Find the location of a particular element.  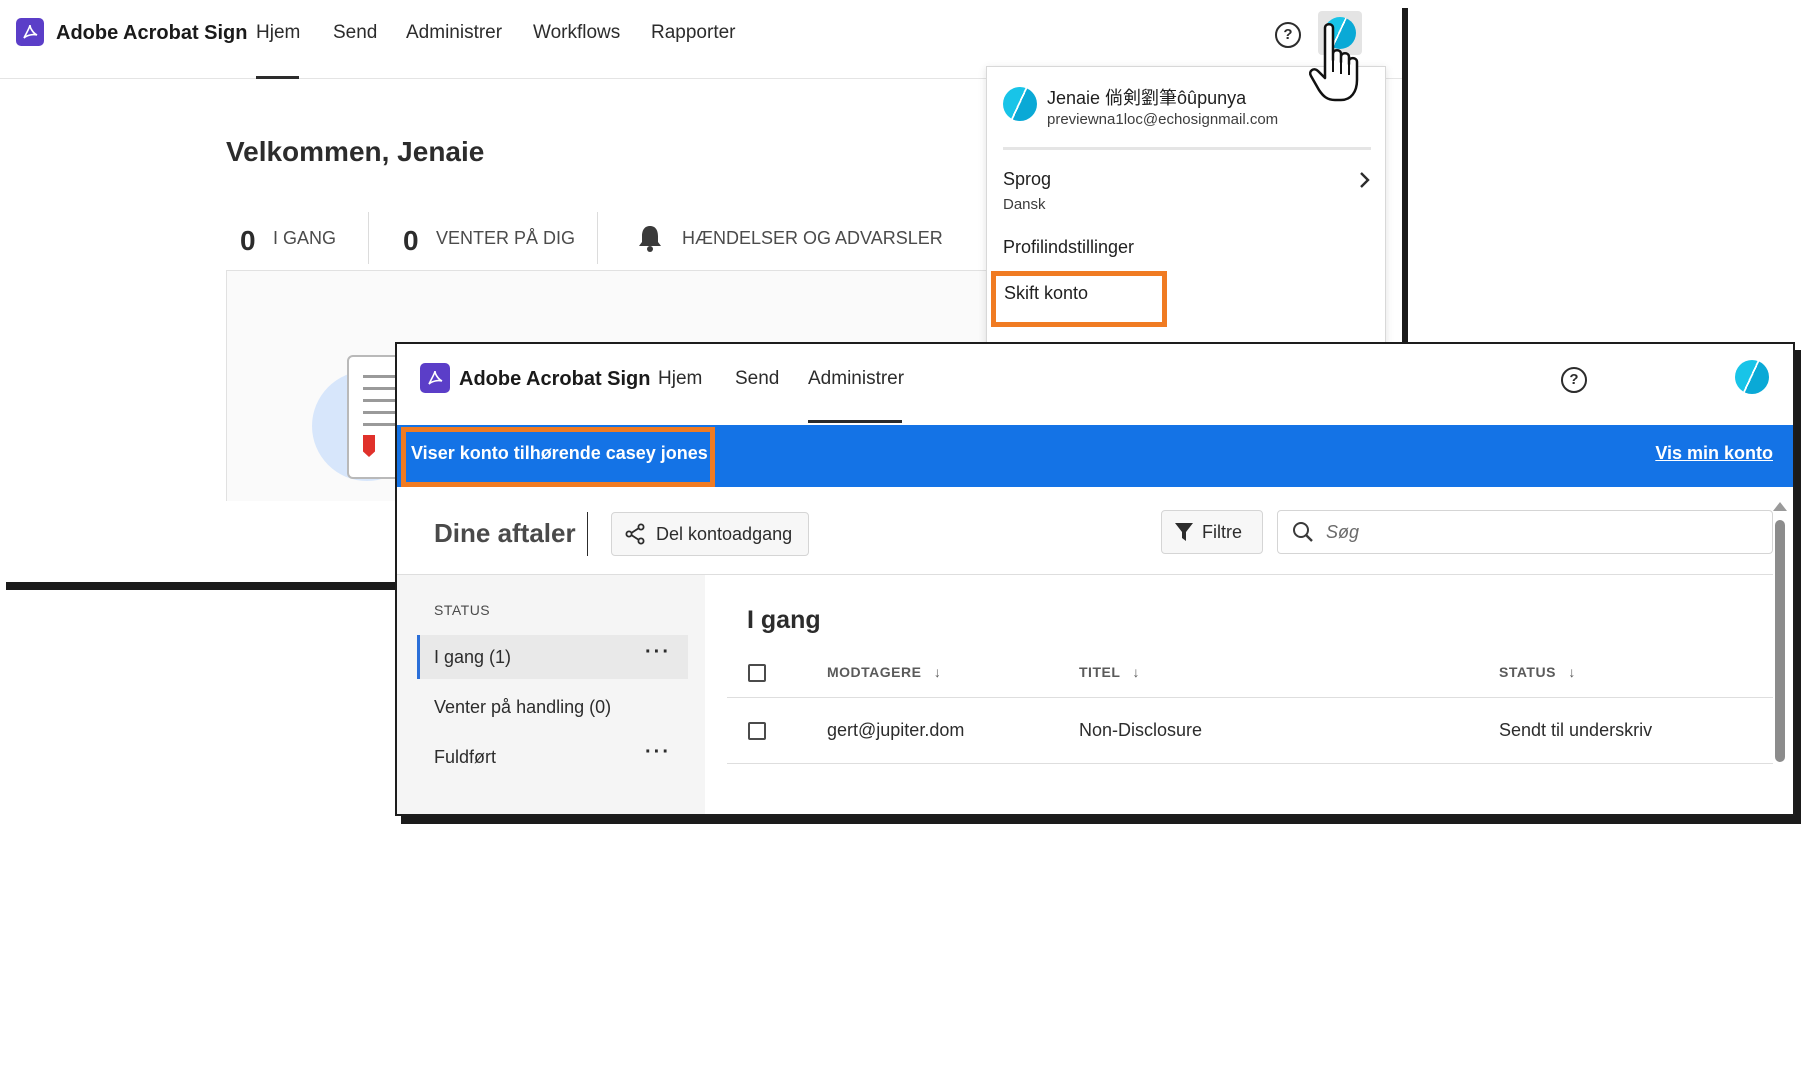

language-label: Sprog is located at coordinates (1027, 179).